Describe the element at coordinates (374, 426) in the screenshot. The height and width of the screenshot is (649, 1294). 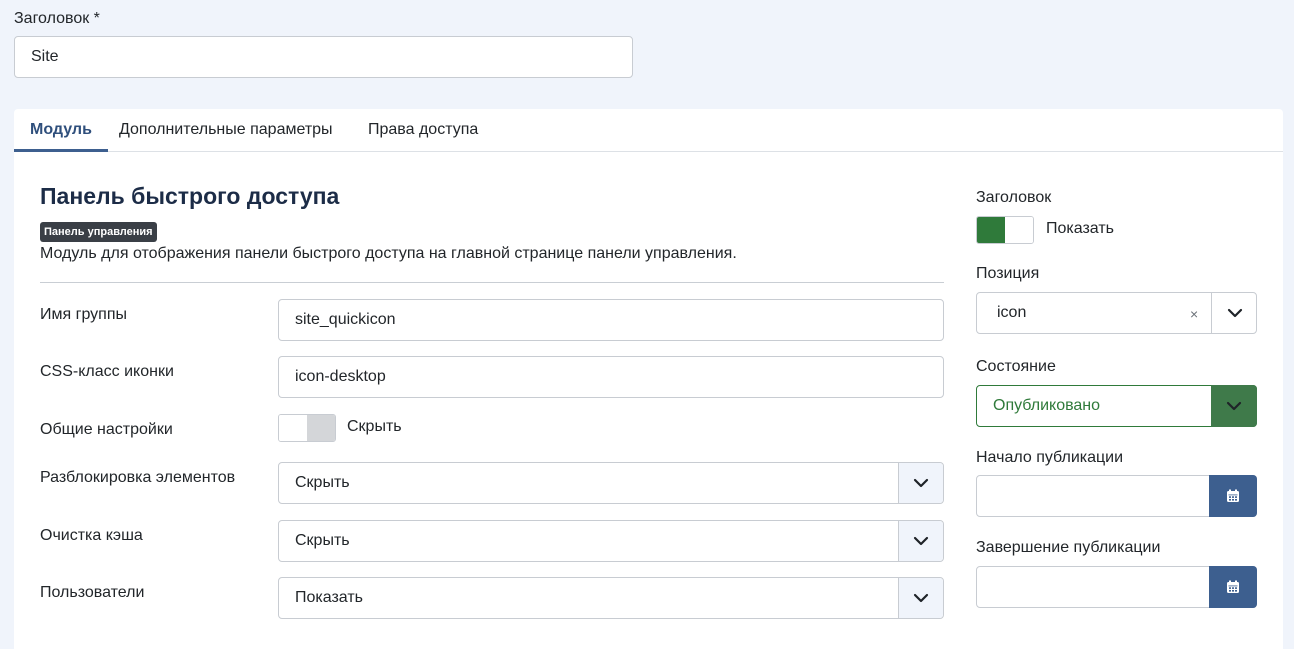
I see `general-settings-value: Скрыть` at that location.